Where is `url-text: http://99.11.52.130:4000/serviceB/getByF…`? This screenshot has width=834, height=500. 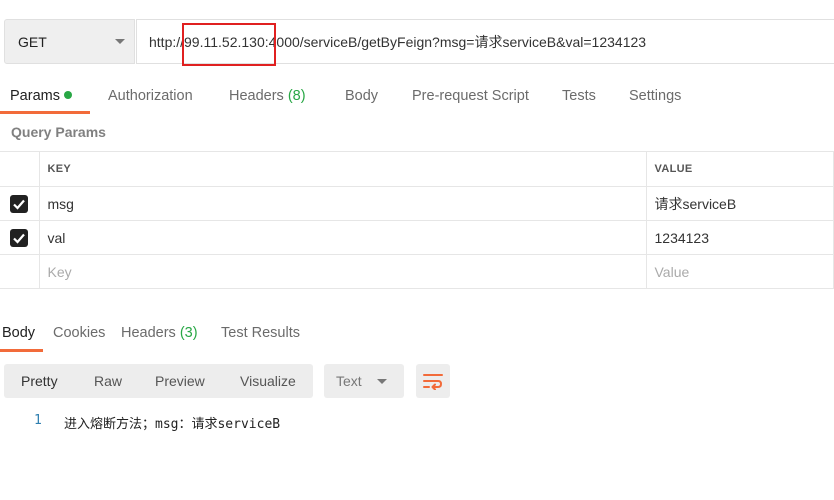 url-text: http://99.11.52.130:4000/serviceB/getByF… is located at coordinates (398, 41).